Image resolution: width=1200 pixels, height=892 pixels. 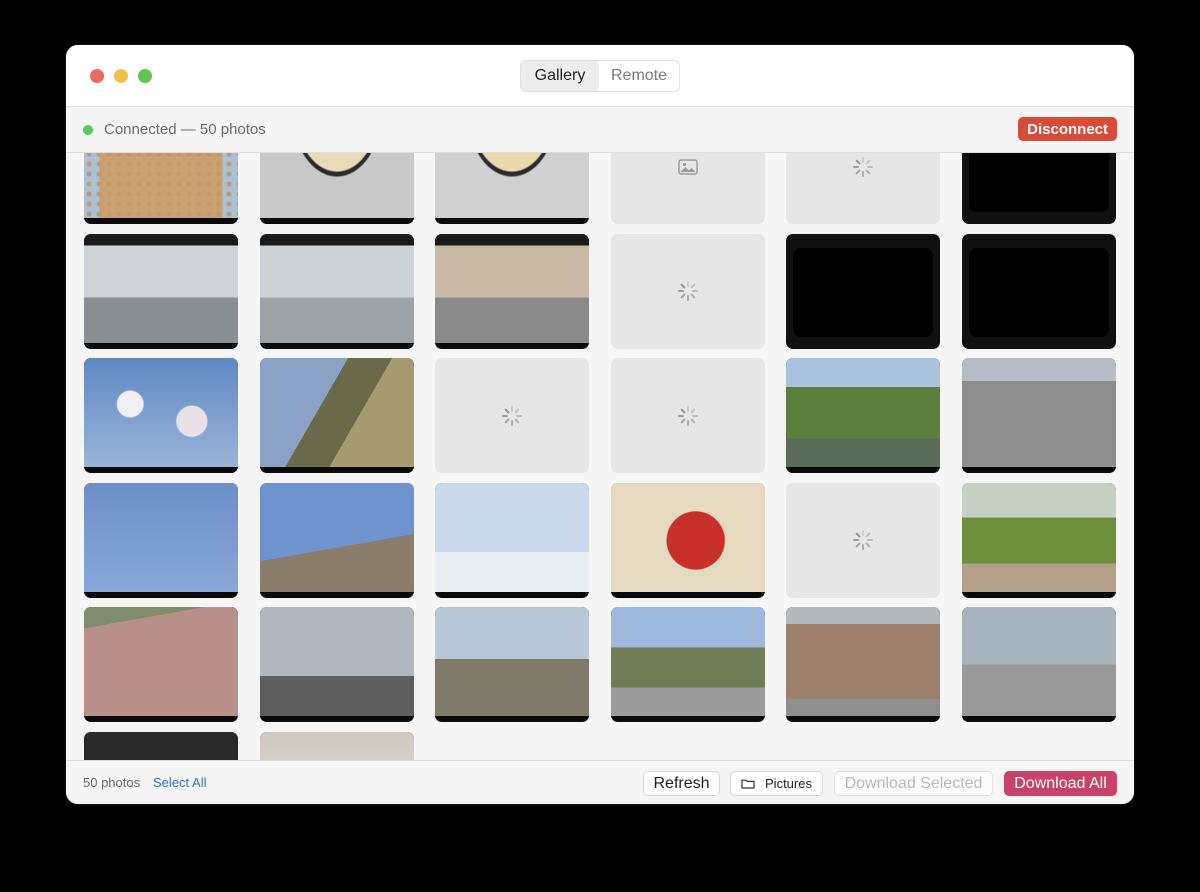 What do you see at coordinates (112, 782) in the screenshot?
I see `photo-count-label: 50 photos` at bounding box center [112, 782].